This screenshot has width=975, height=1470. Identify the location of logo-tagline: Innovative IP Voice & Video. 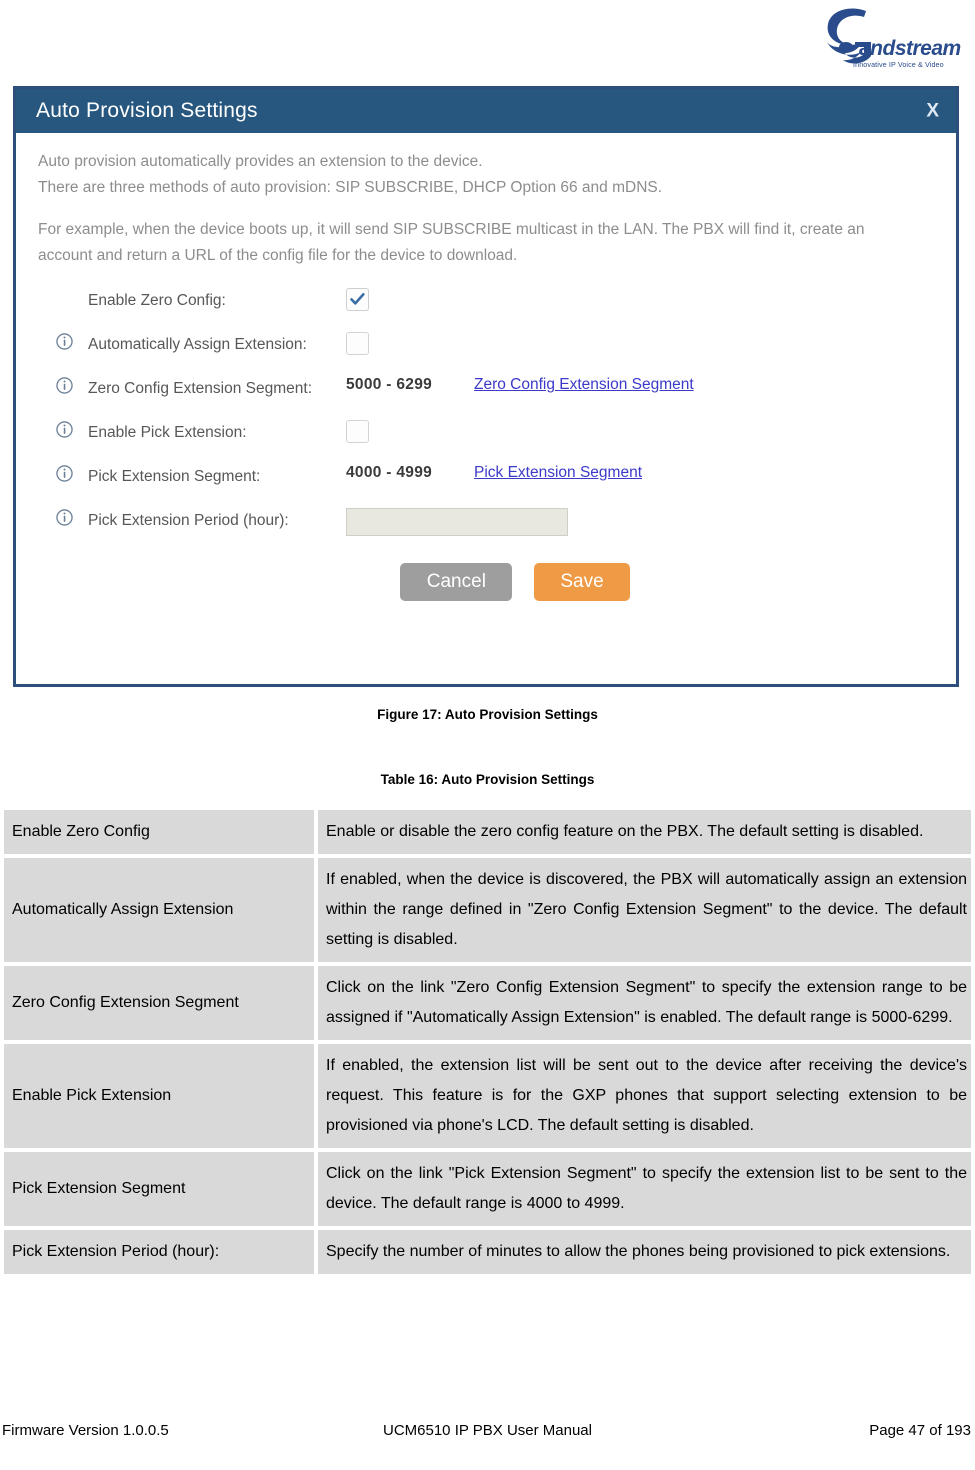
(898, 64).